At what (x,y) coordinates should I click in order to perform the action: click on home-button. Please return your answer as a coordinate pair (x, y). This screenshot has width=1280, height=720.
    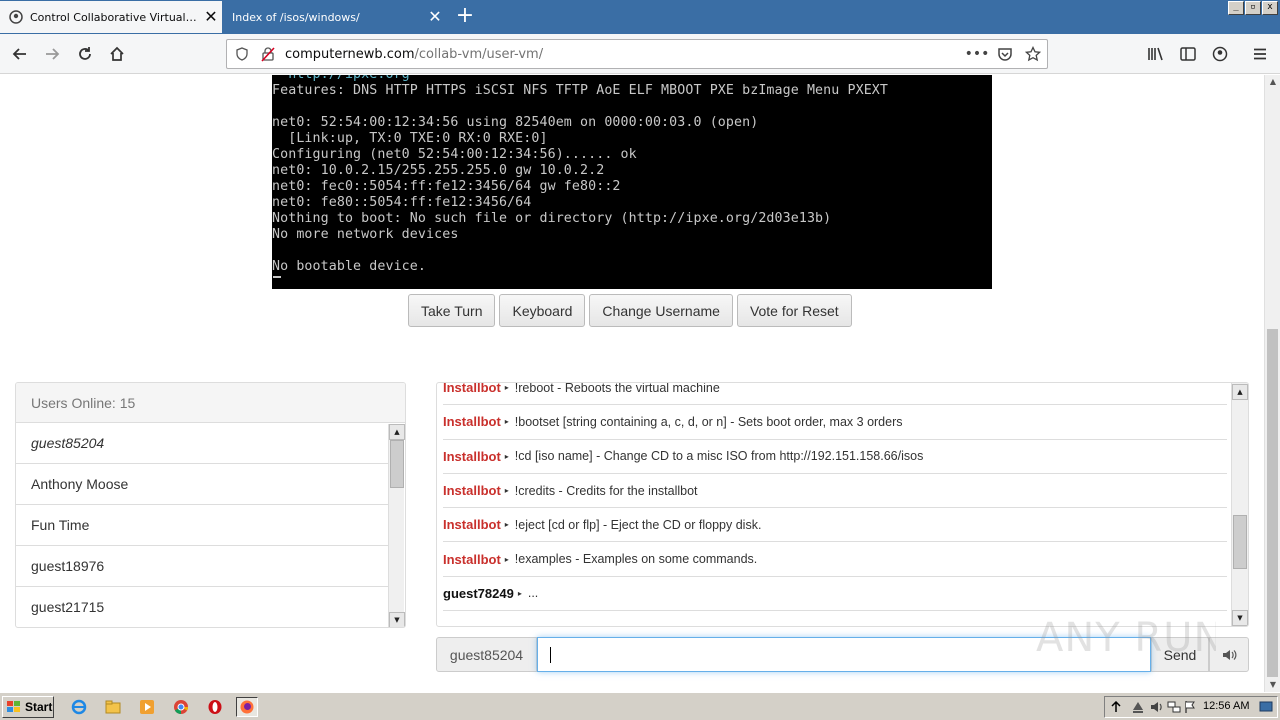
    Looking at the image, I should click on (117, 54).